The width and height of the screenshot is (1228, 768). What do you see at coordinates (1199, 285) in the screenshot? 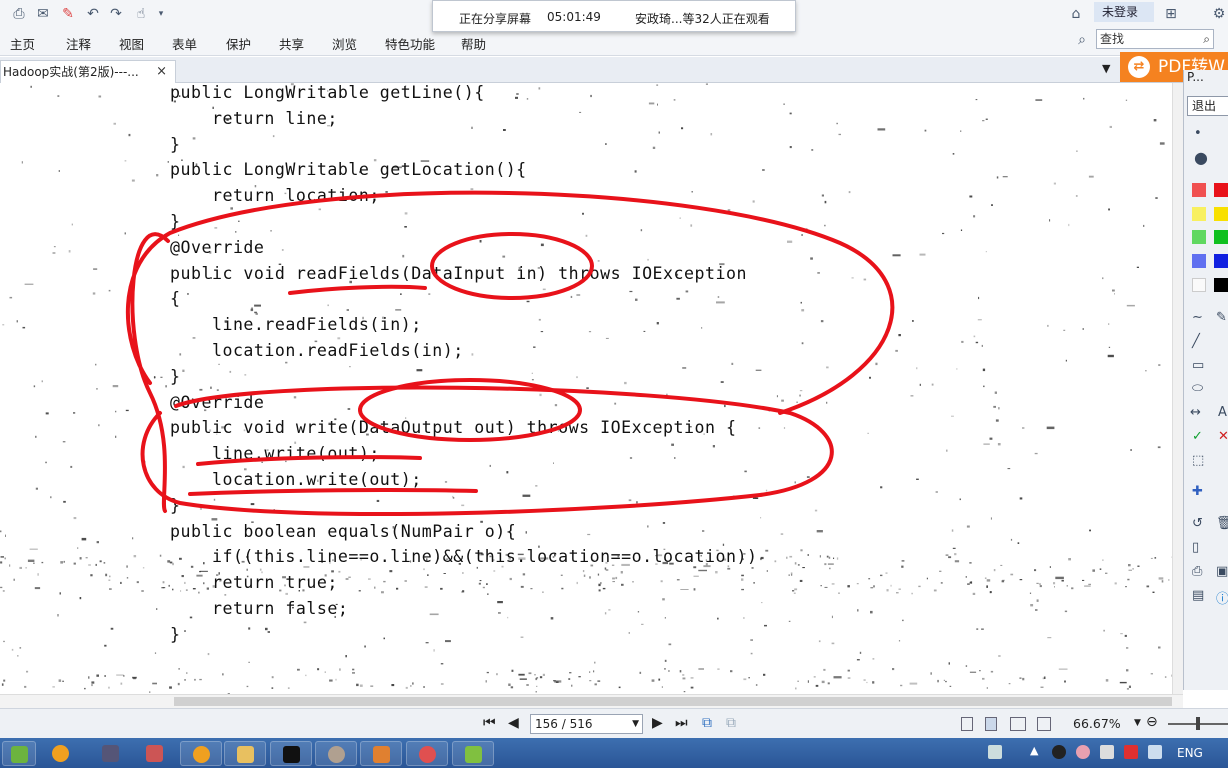
I see `swatch-white` at bounding box center [1199, 285].